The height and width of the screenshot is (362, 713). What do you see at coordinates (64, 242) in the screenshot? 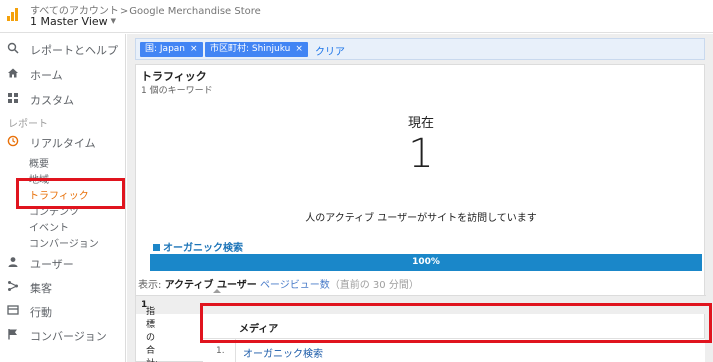
I see `sidebar-subitem-conversions: コンバージョン` at bounding box center [64, 242].